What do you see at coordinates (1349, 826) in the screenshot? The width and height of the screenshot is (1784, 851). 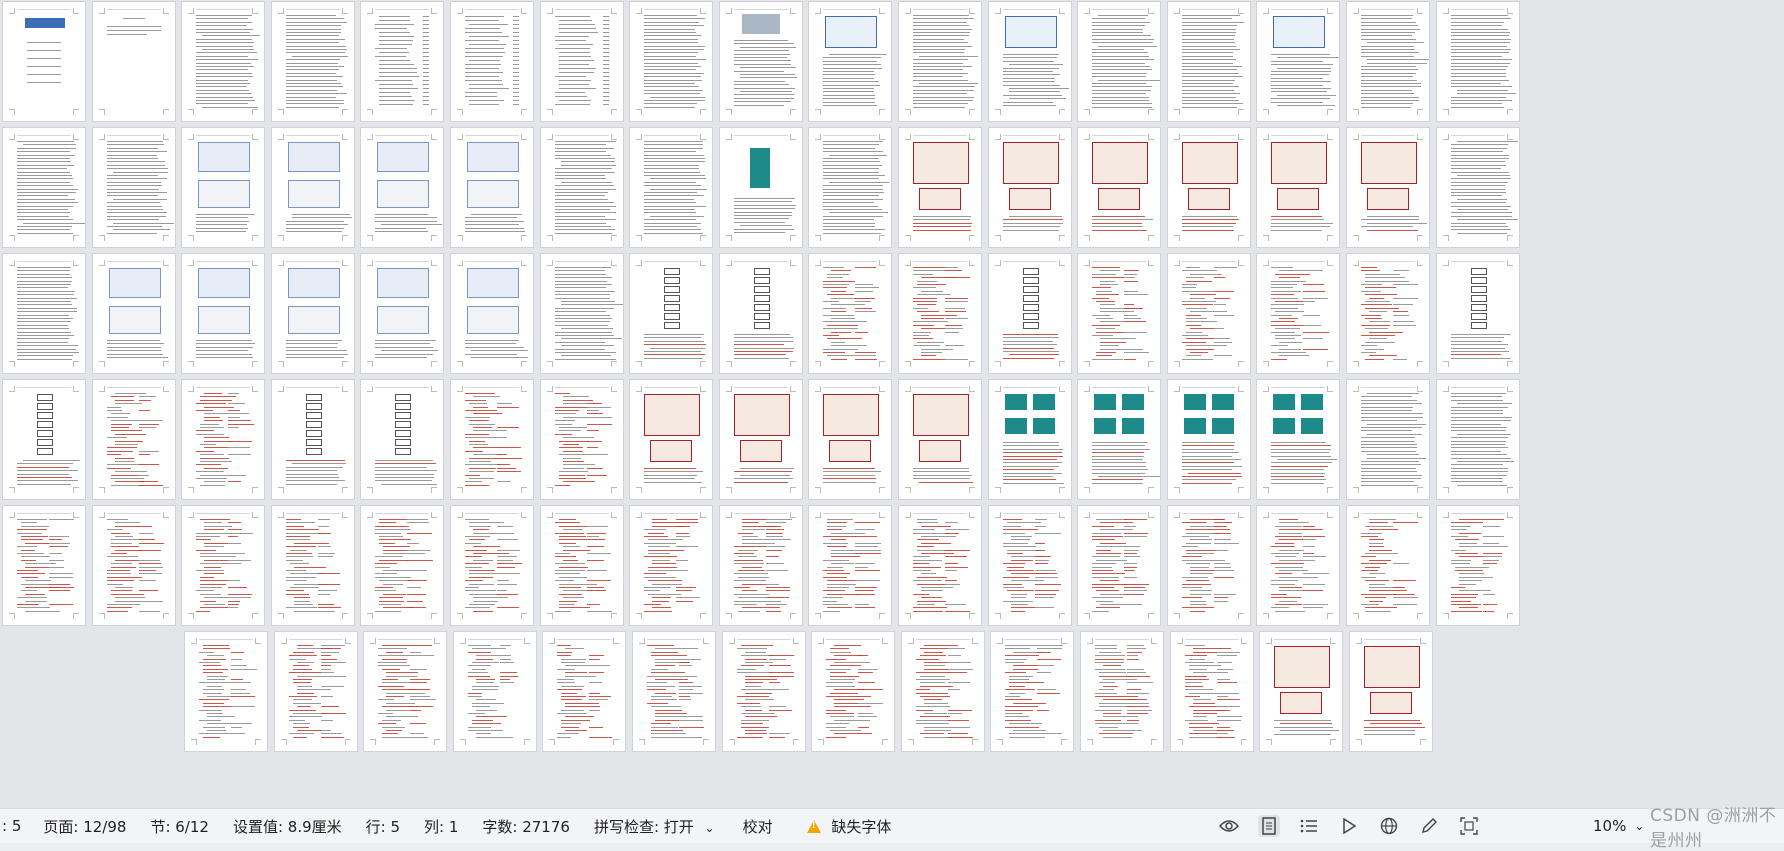 I see `play-icon` at bounding box center [1349, 826].